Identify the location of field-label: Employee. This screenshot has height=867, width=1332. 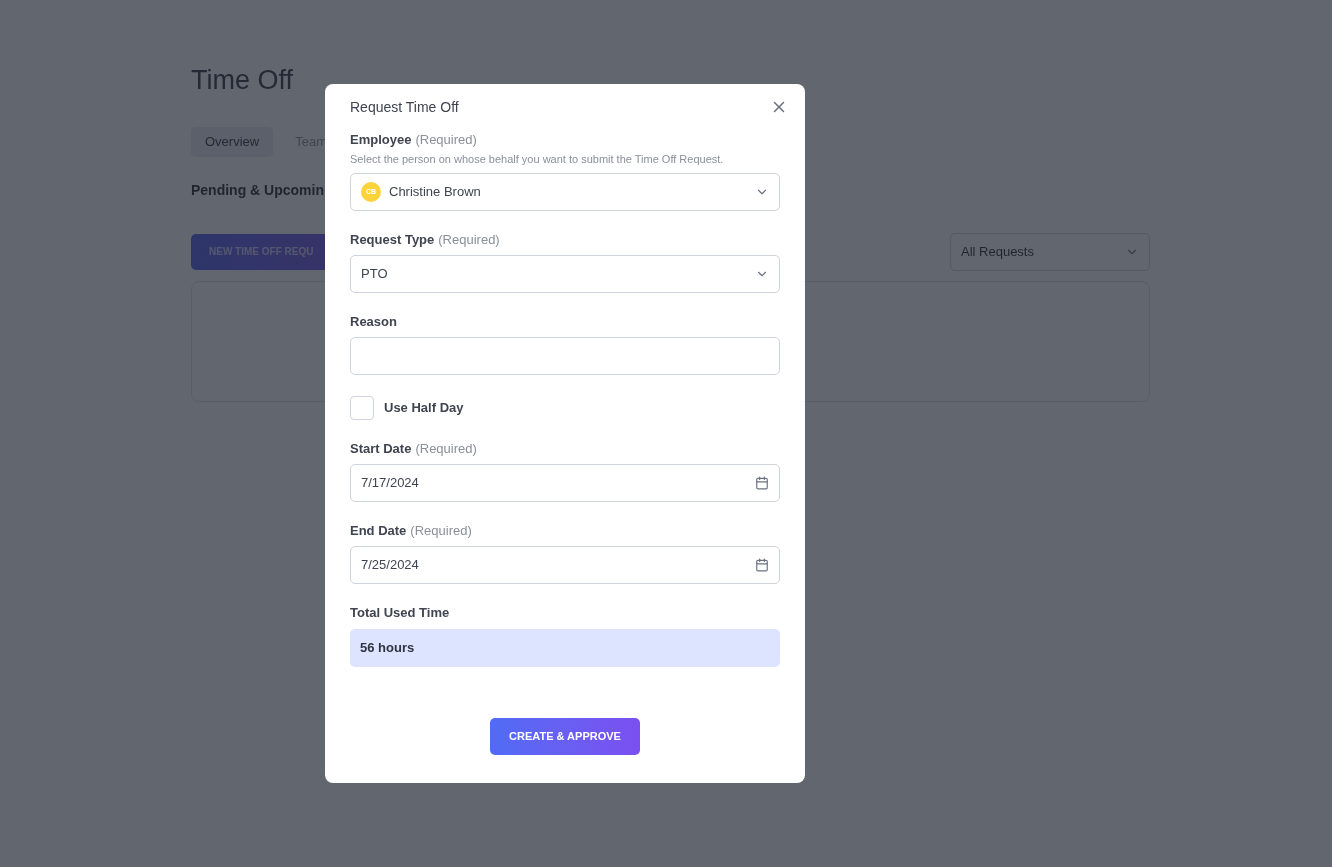
(381, 140).